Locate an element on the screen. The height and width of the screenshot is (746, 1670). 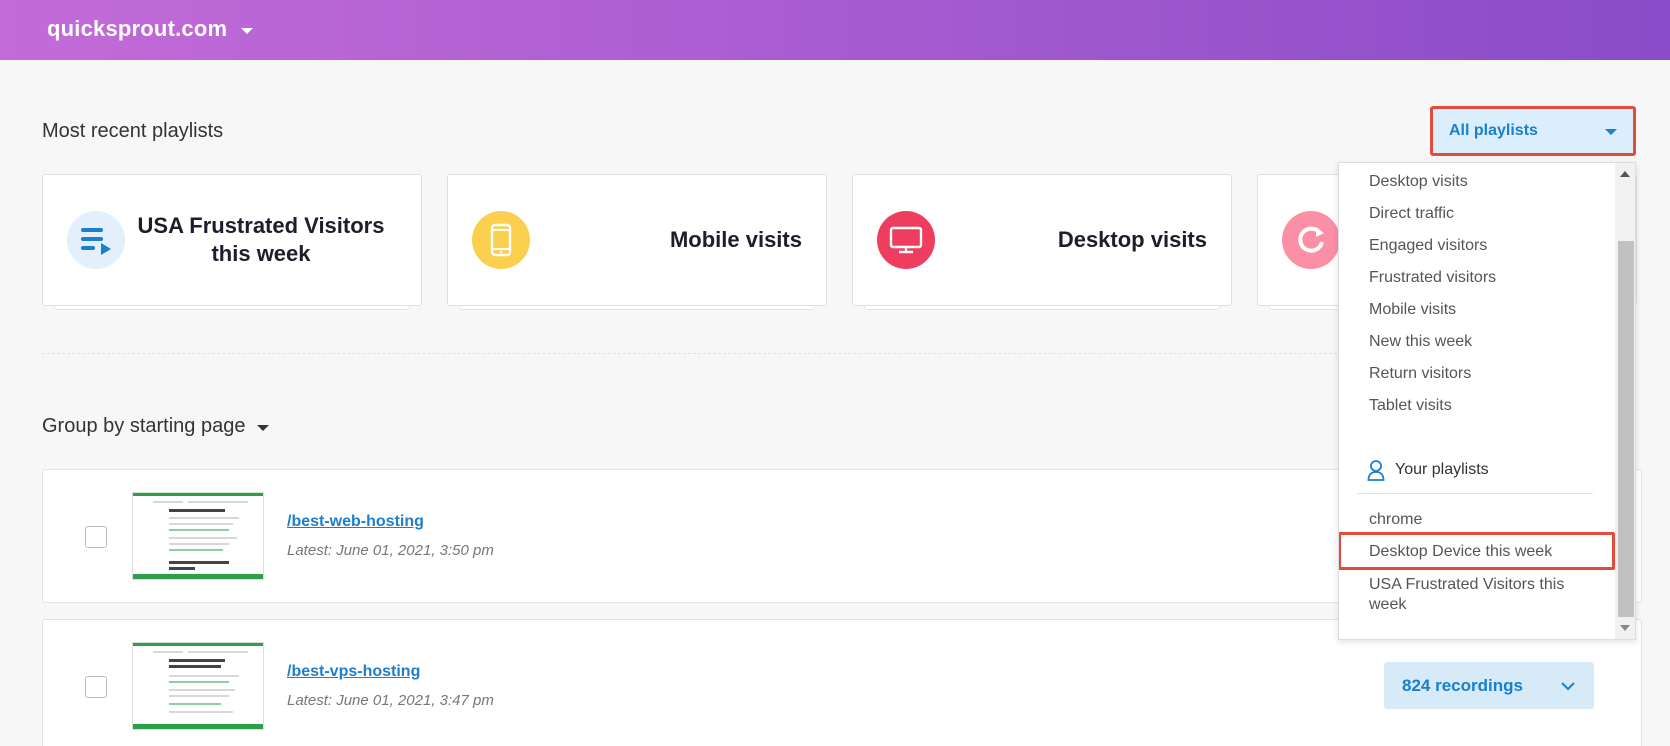
mobile-icon is located at coordinates (501, 240).